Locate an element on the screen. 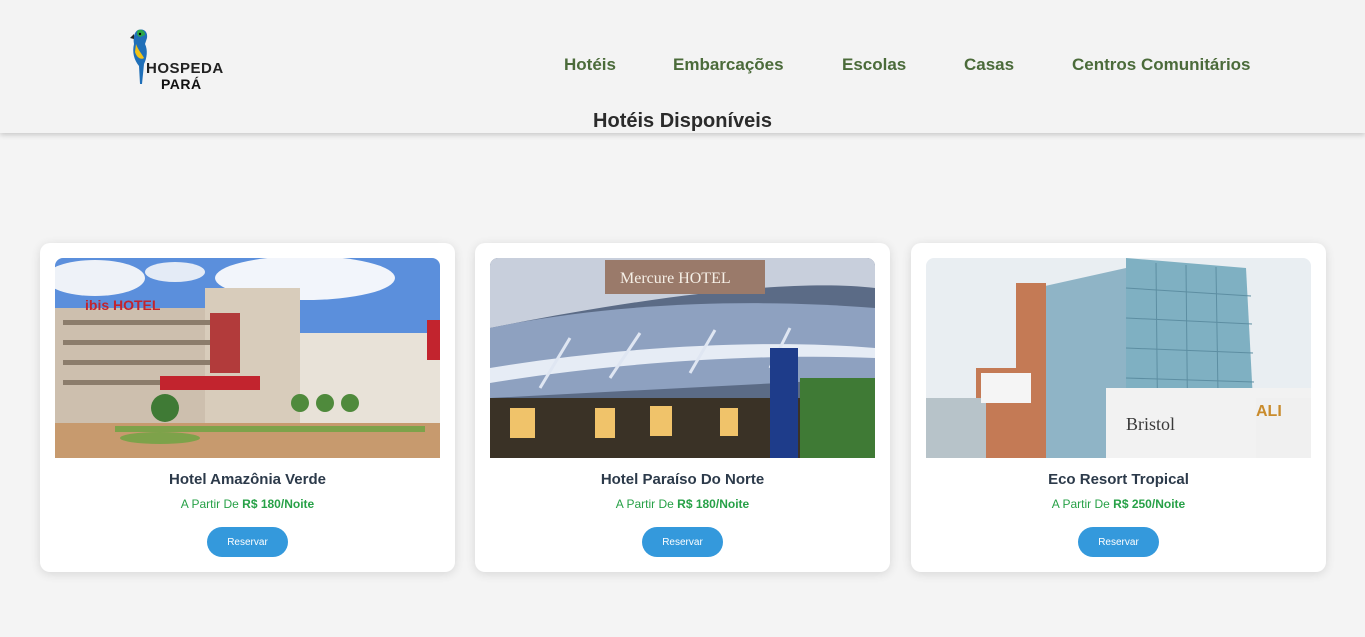 This screenshot has height=637, width=1365. nav-casas: Casas is located at coordinates (989, 65).